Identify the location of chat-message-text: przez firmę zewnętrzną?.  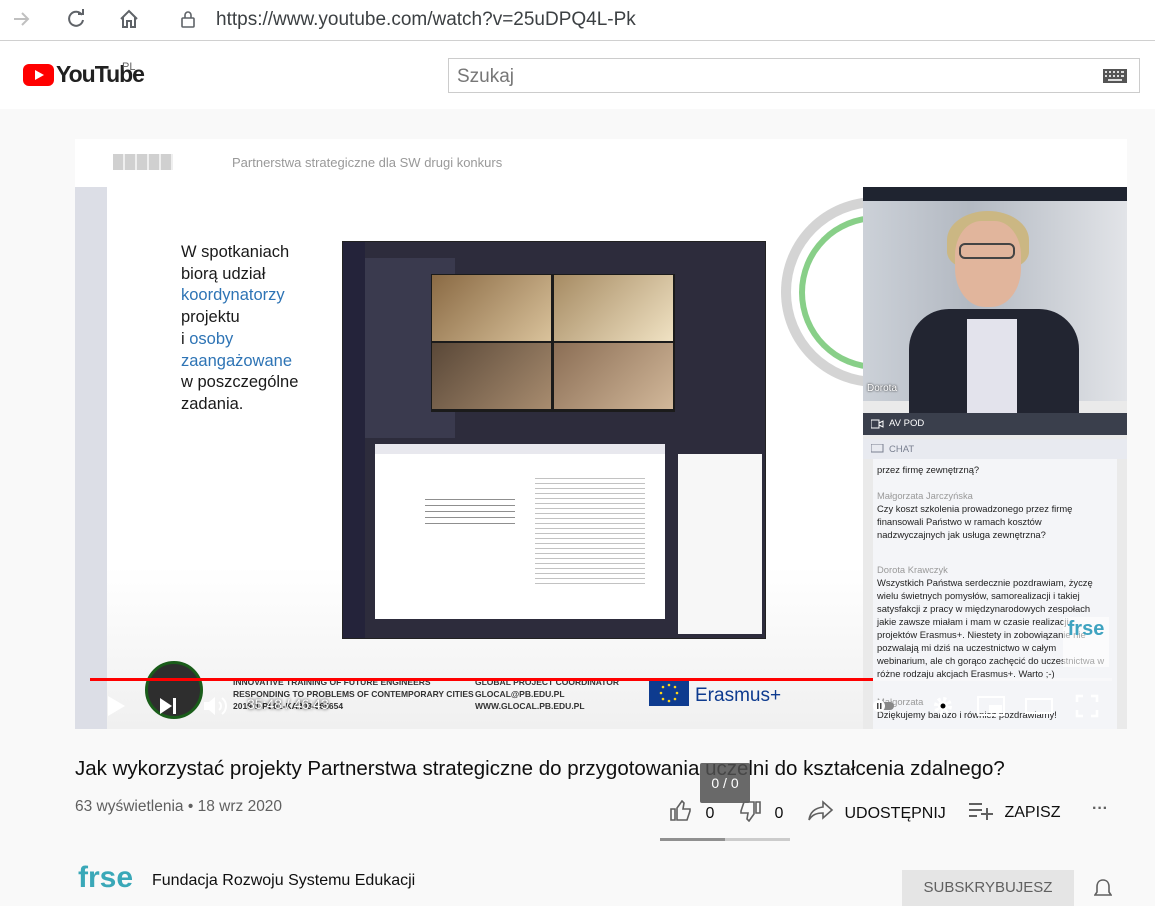
(928, 469).